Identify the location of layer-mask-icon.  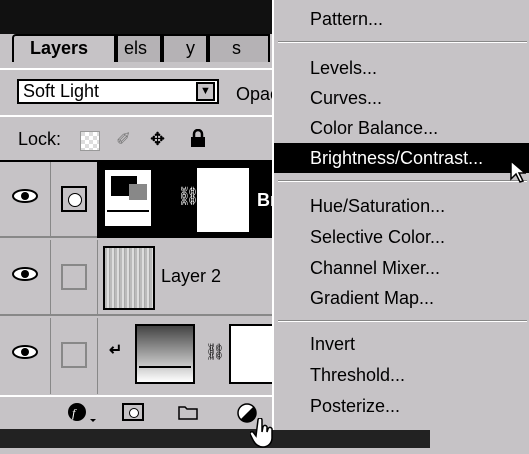
(74, 199).